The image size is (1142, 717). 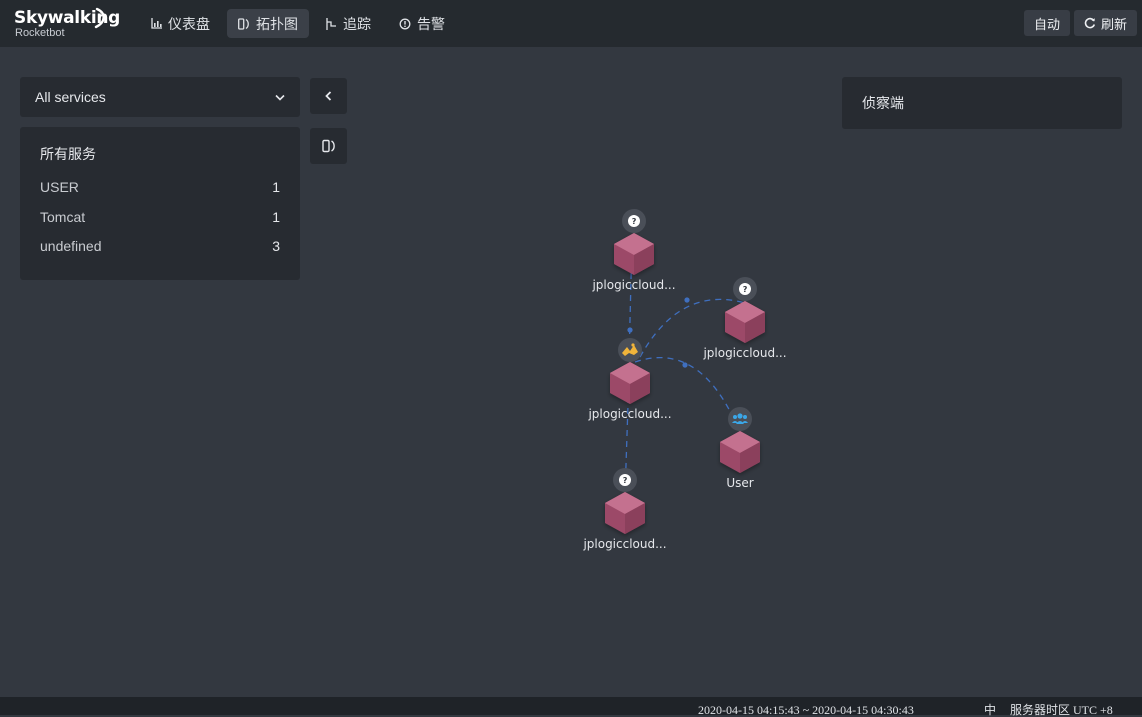 What do you see at coordinates (990, 710) in the screenshot?
I see `language-toggle: 中` at bounding box center [990, 710].